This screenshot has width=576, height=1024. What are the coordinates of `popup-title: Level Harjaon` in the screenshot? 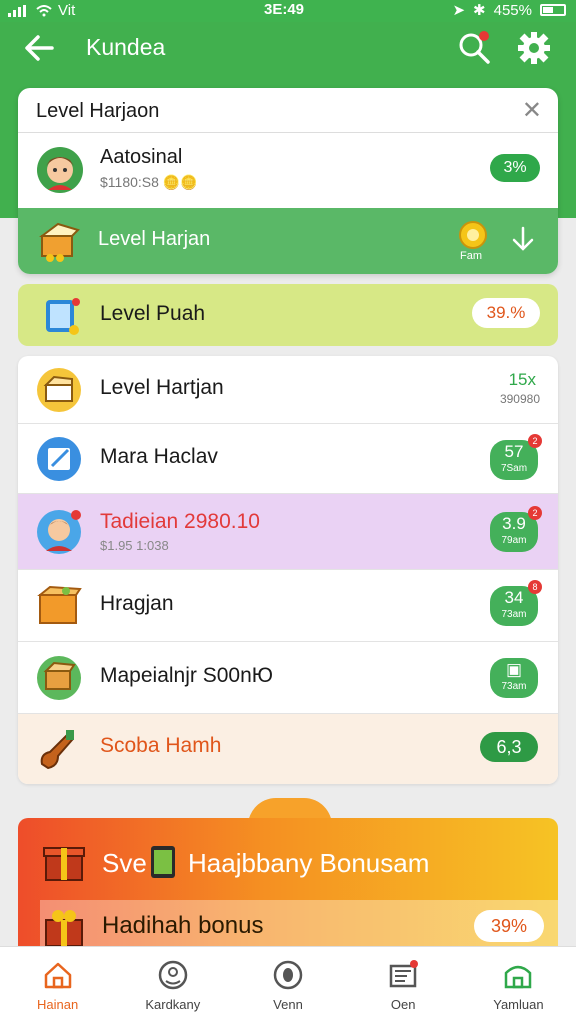 It's located at (98, 111).